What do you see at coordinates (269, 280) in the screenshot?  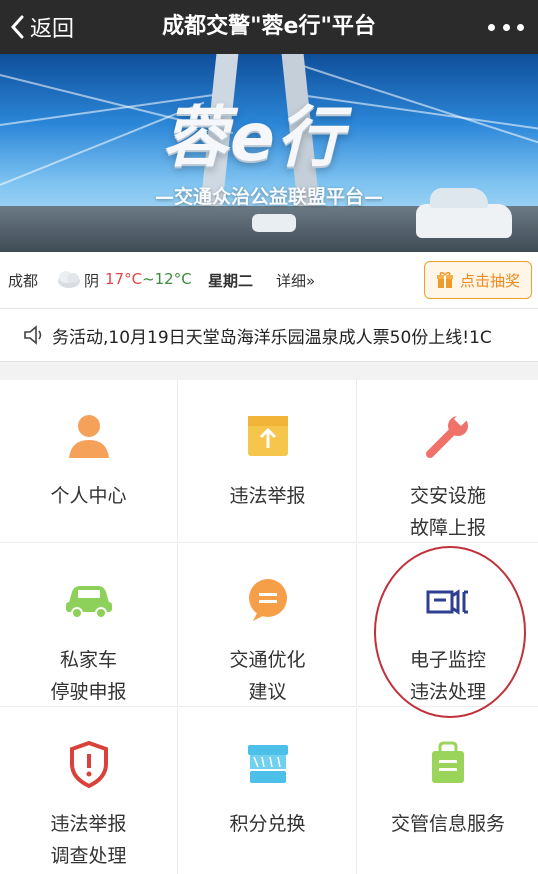 I see `weather-bar: 成都 阴 17°C~12°C 星期二 详细» 点击抽奖` at bounding box center [269, 280].